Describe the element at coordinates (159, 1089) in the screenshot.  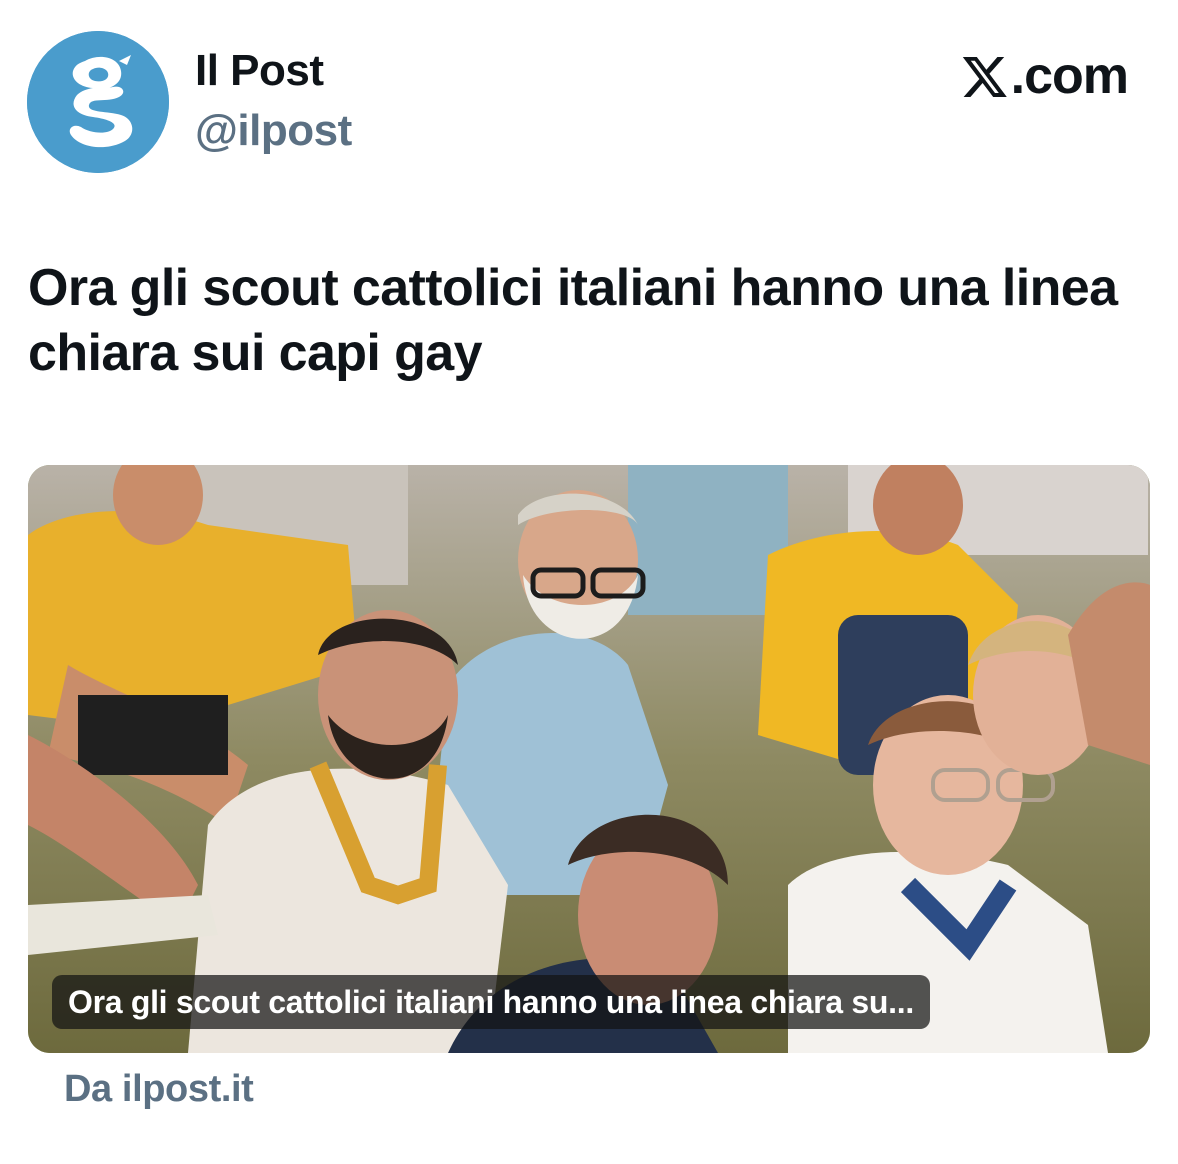
I see `link-source: Da ilpost.it` at that location.